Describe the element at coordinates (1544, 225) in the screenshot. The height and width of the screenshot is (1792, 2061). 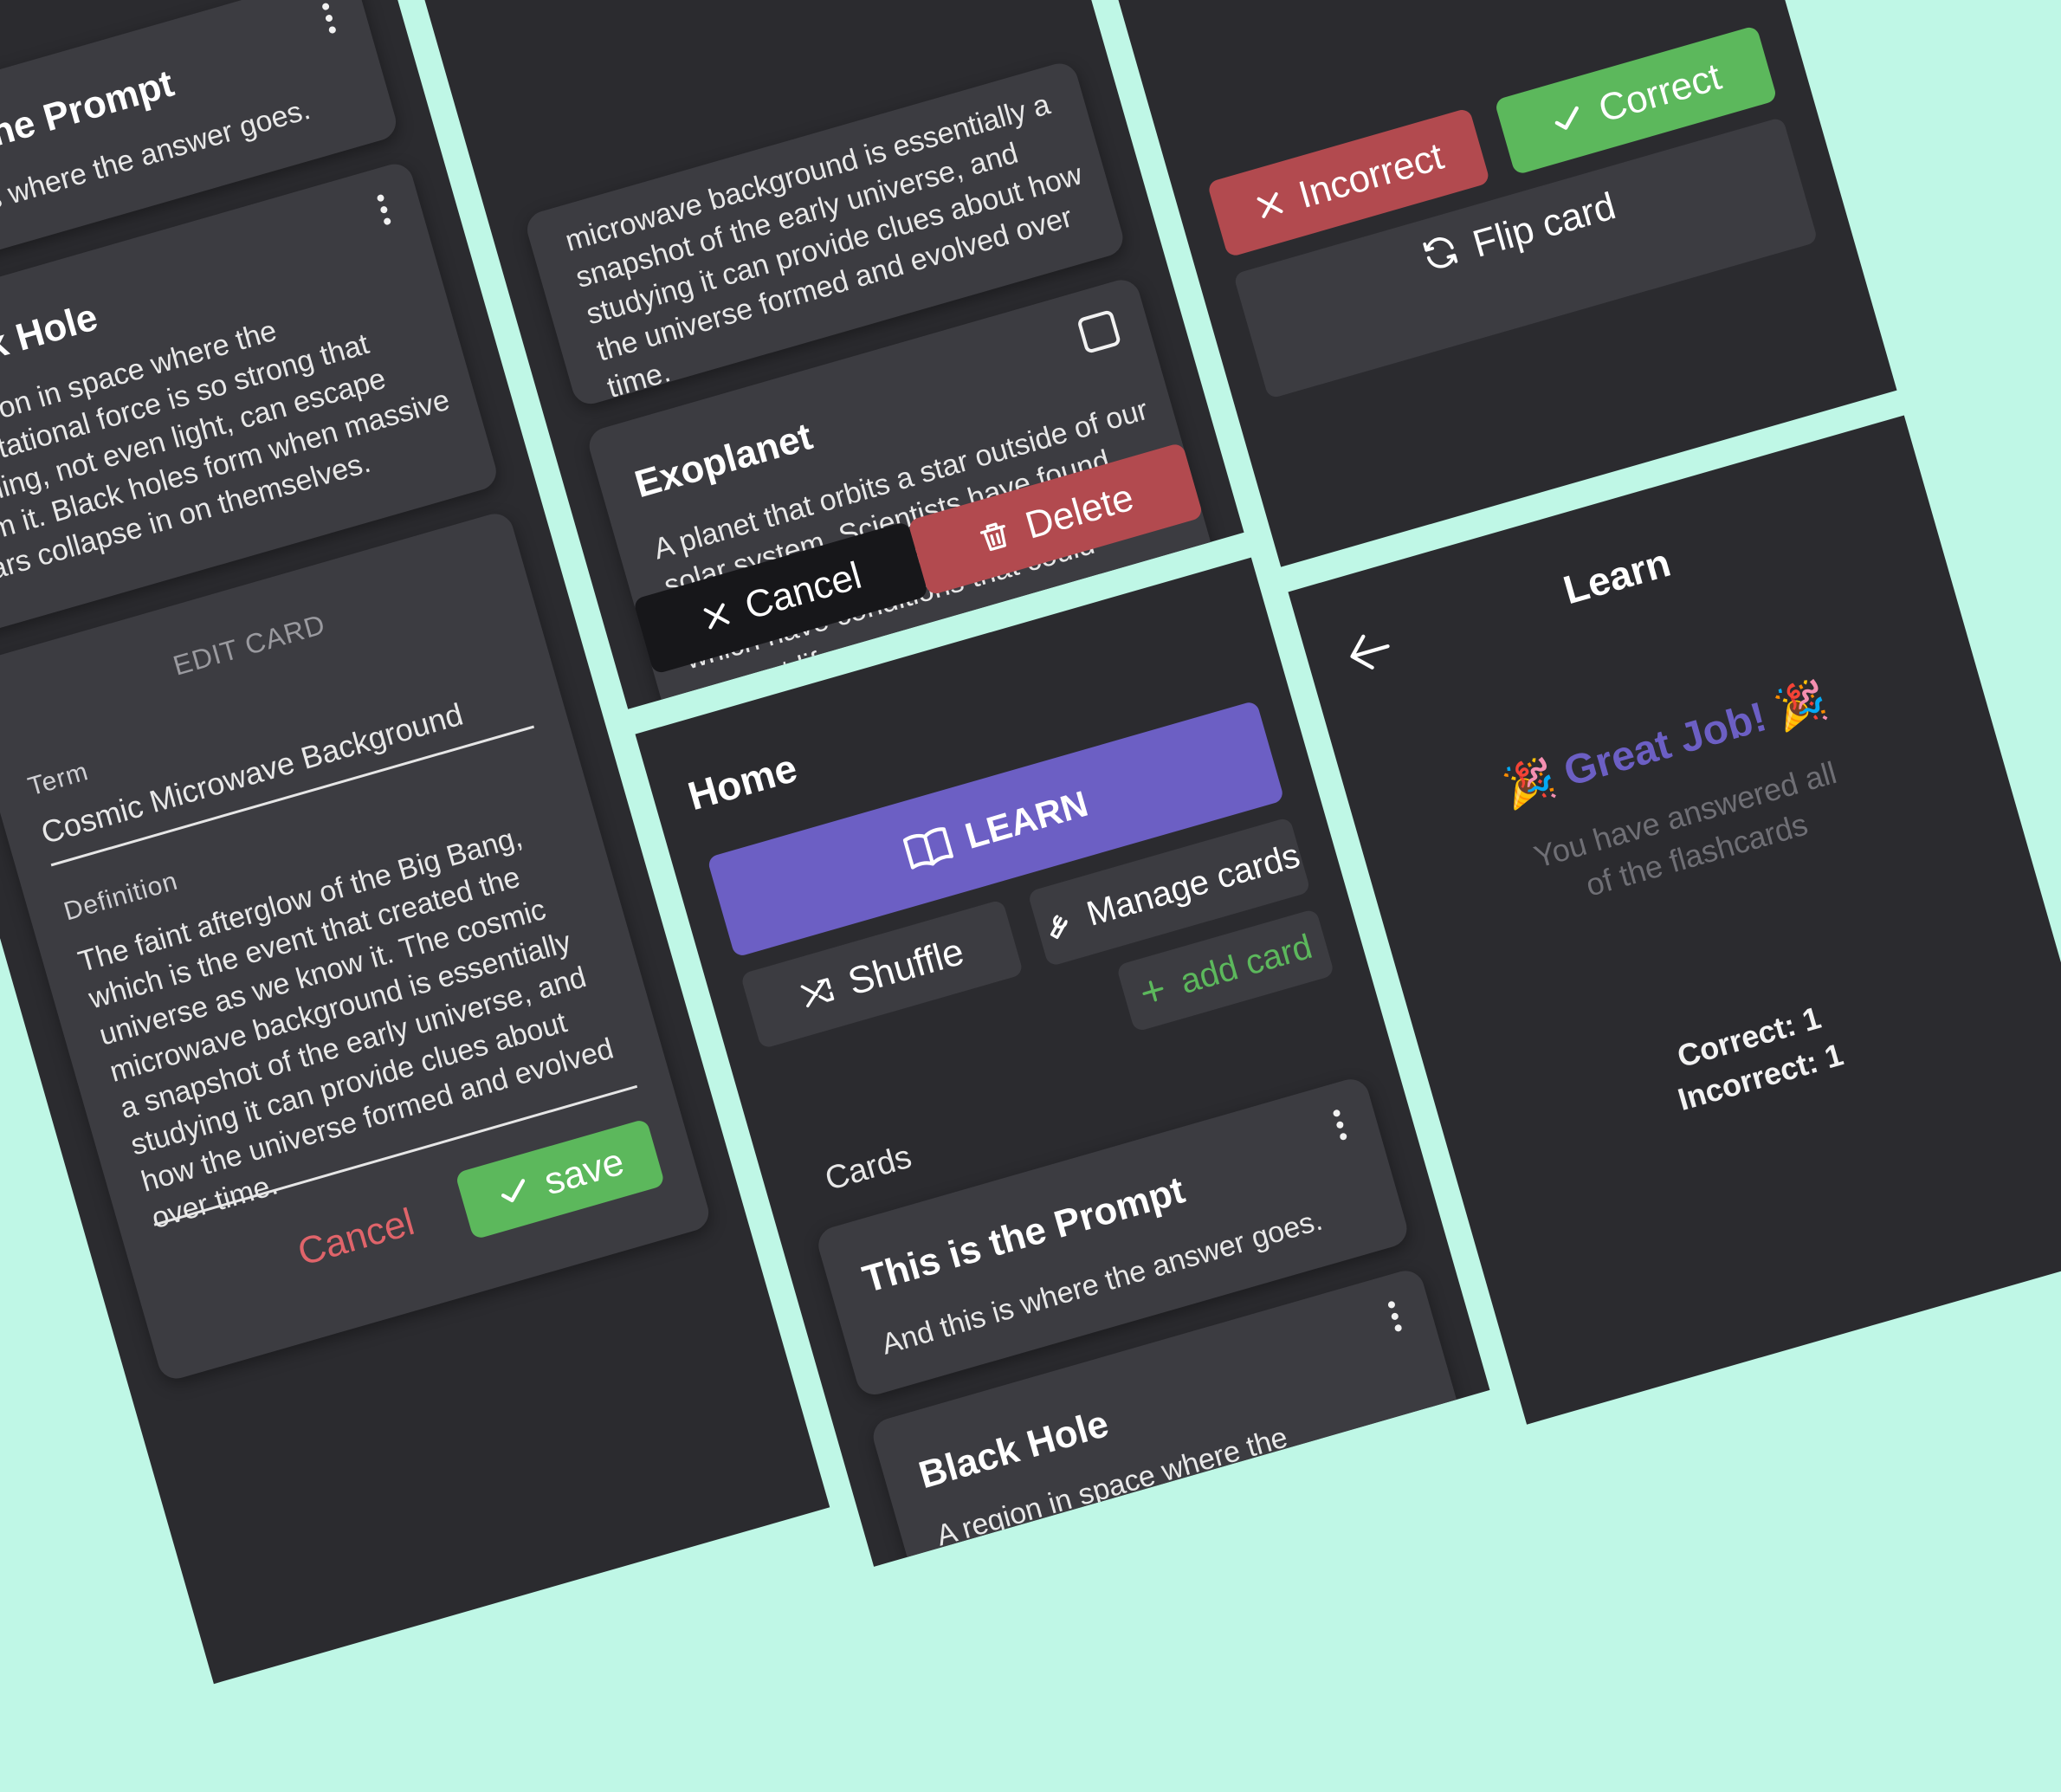
I see `flip-card-label: Flip card` at that location.